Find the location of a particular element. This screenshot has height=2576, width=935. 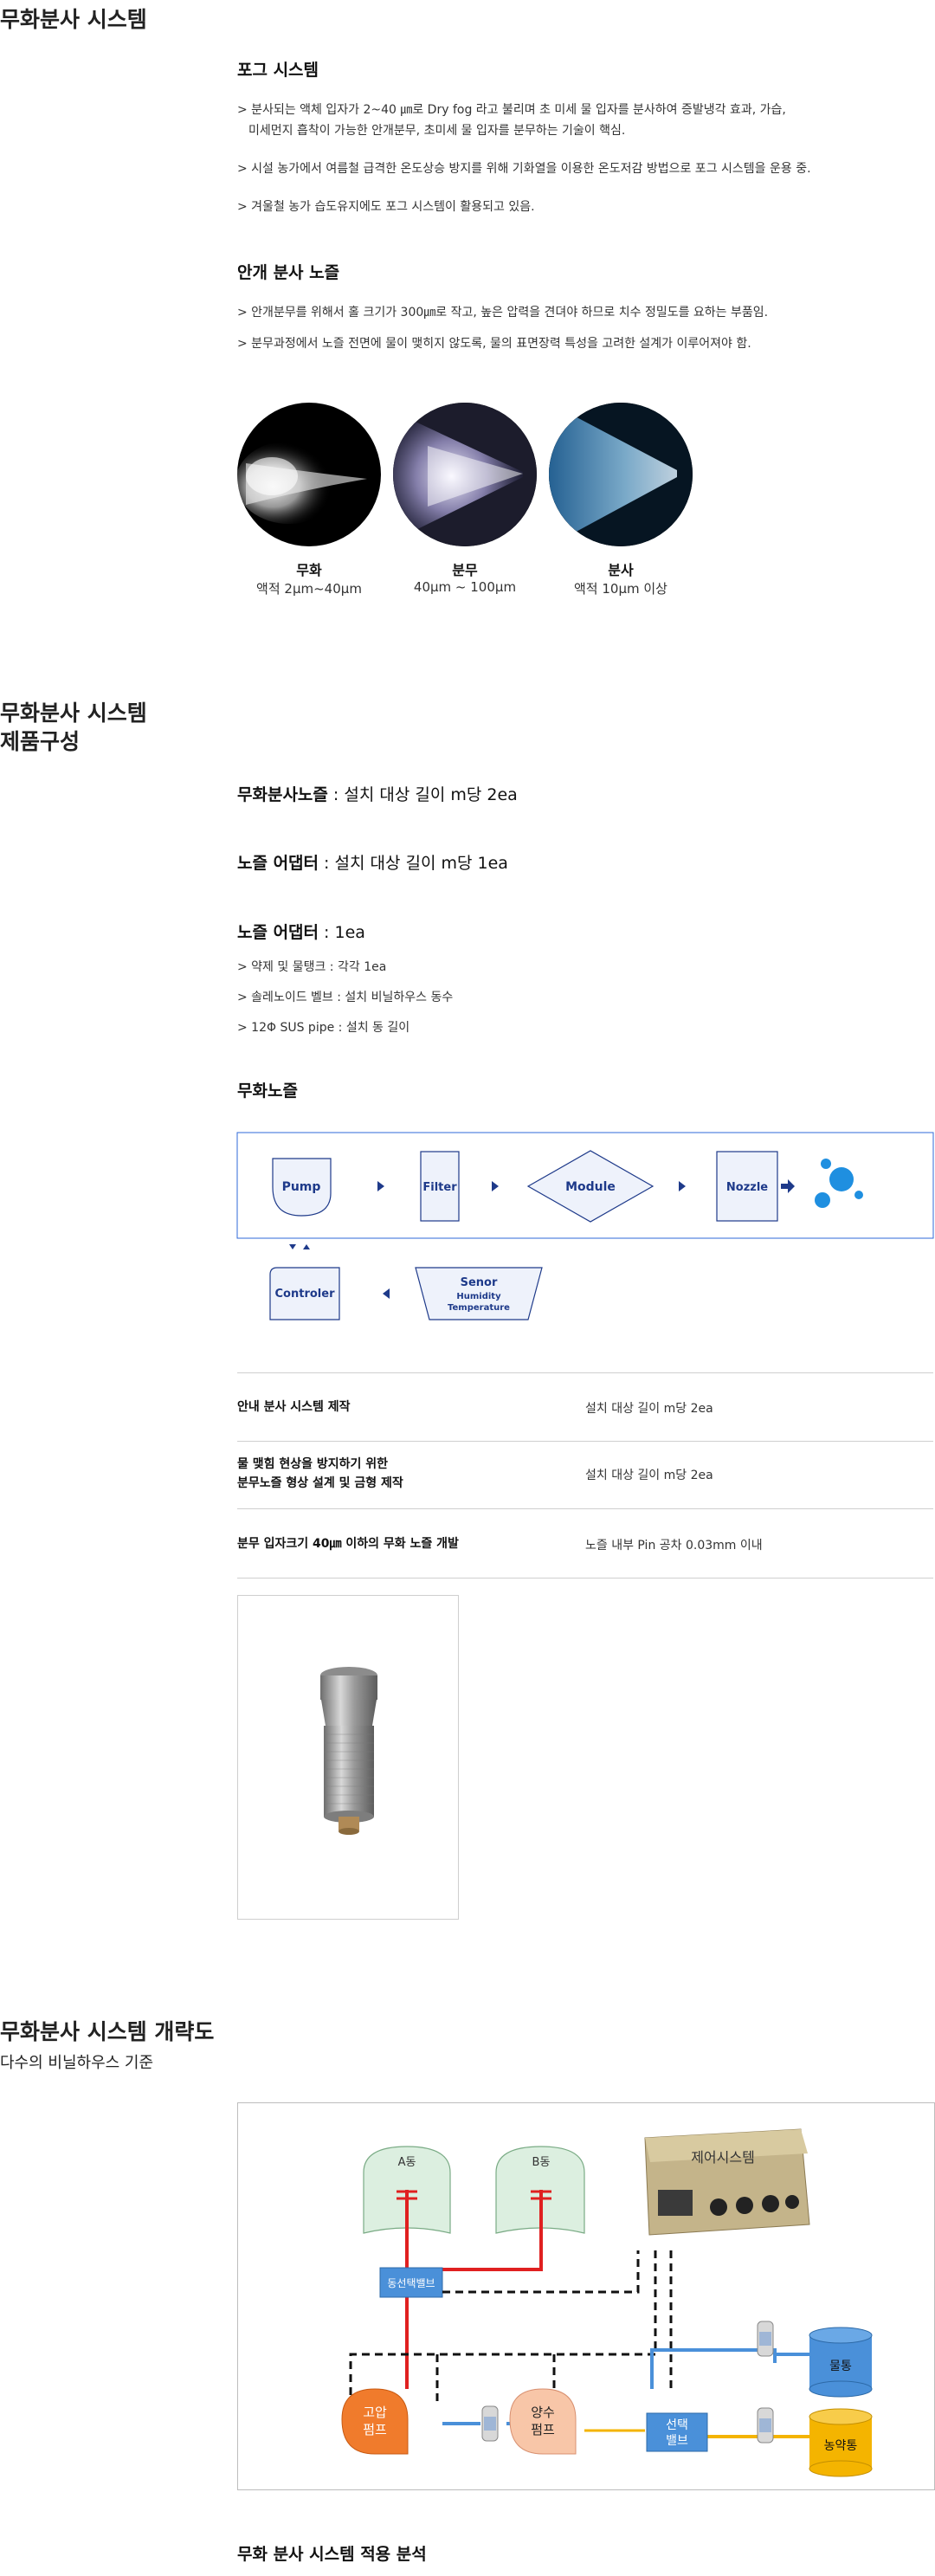

spray-caption-title-2: 분무 is located at coordinates (465, 570).